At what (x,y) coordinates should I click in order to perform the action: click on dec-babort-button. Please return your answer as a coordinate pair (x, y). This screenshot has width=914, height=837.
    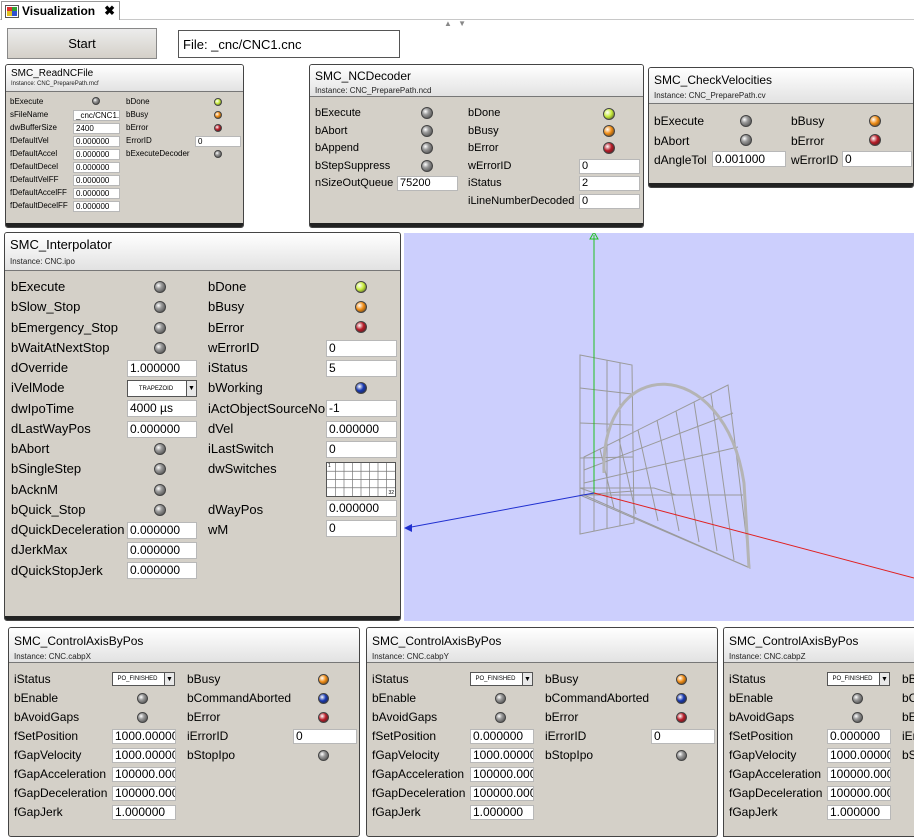
    Looking at the image, I should click on (427, 131).